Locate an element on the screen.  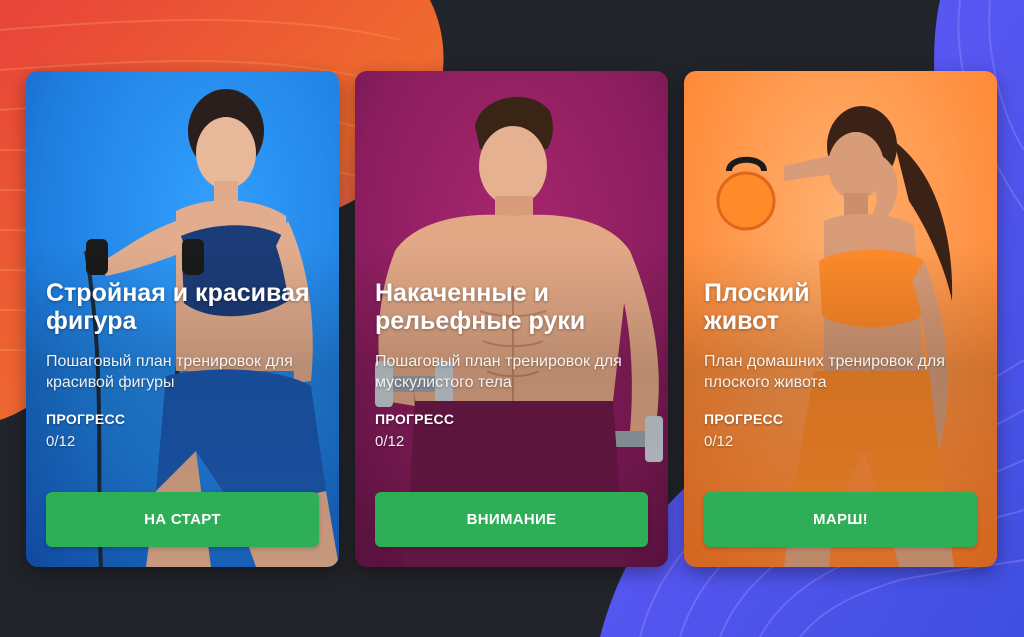
card-title: Стройная и красивая фигура is located at coordinates (178, 307).